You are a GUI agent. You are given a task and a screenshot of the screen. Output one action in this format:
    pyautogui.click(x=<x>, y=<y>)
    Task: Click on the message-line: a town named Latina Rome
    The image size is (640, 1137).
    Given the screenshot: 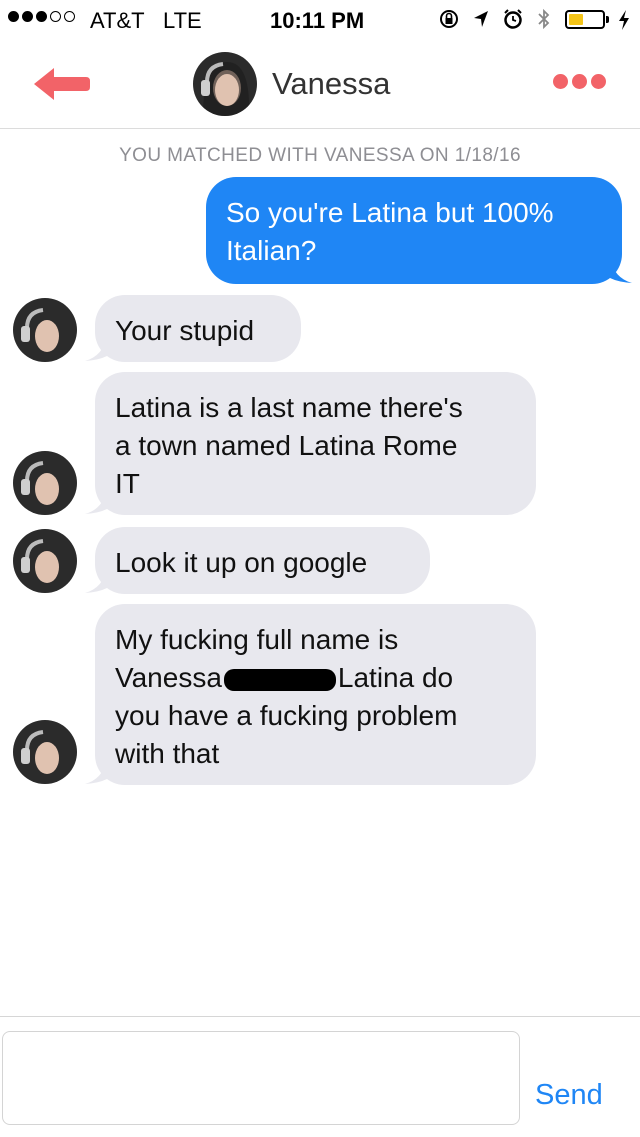 What is the action you would take?
    pyautogui.click(x=286, y=445)
    